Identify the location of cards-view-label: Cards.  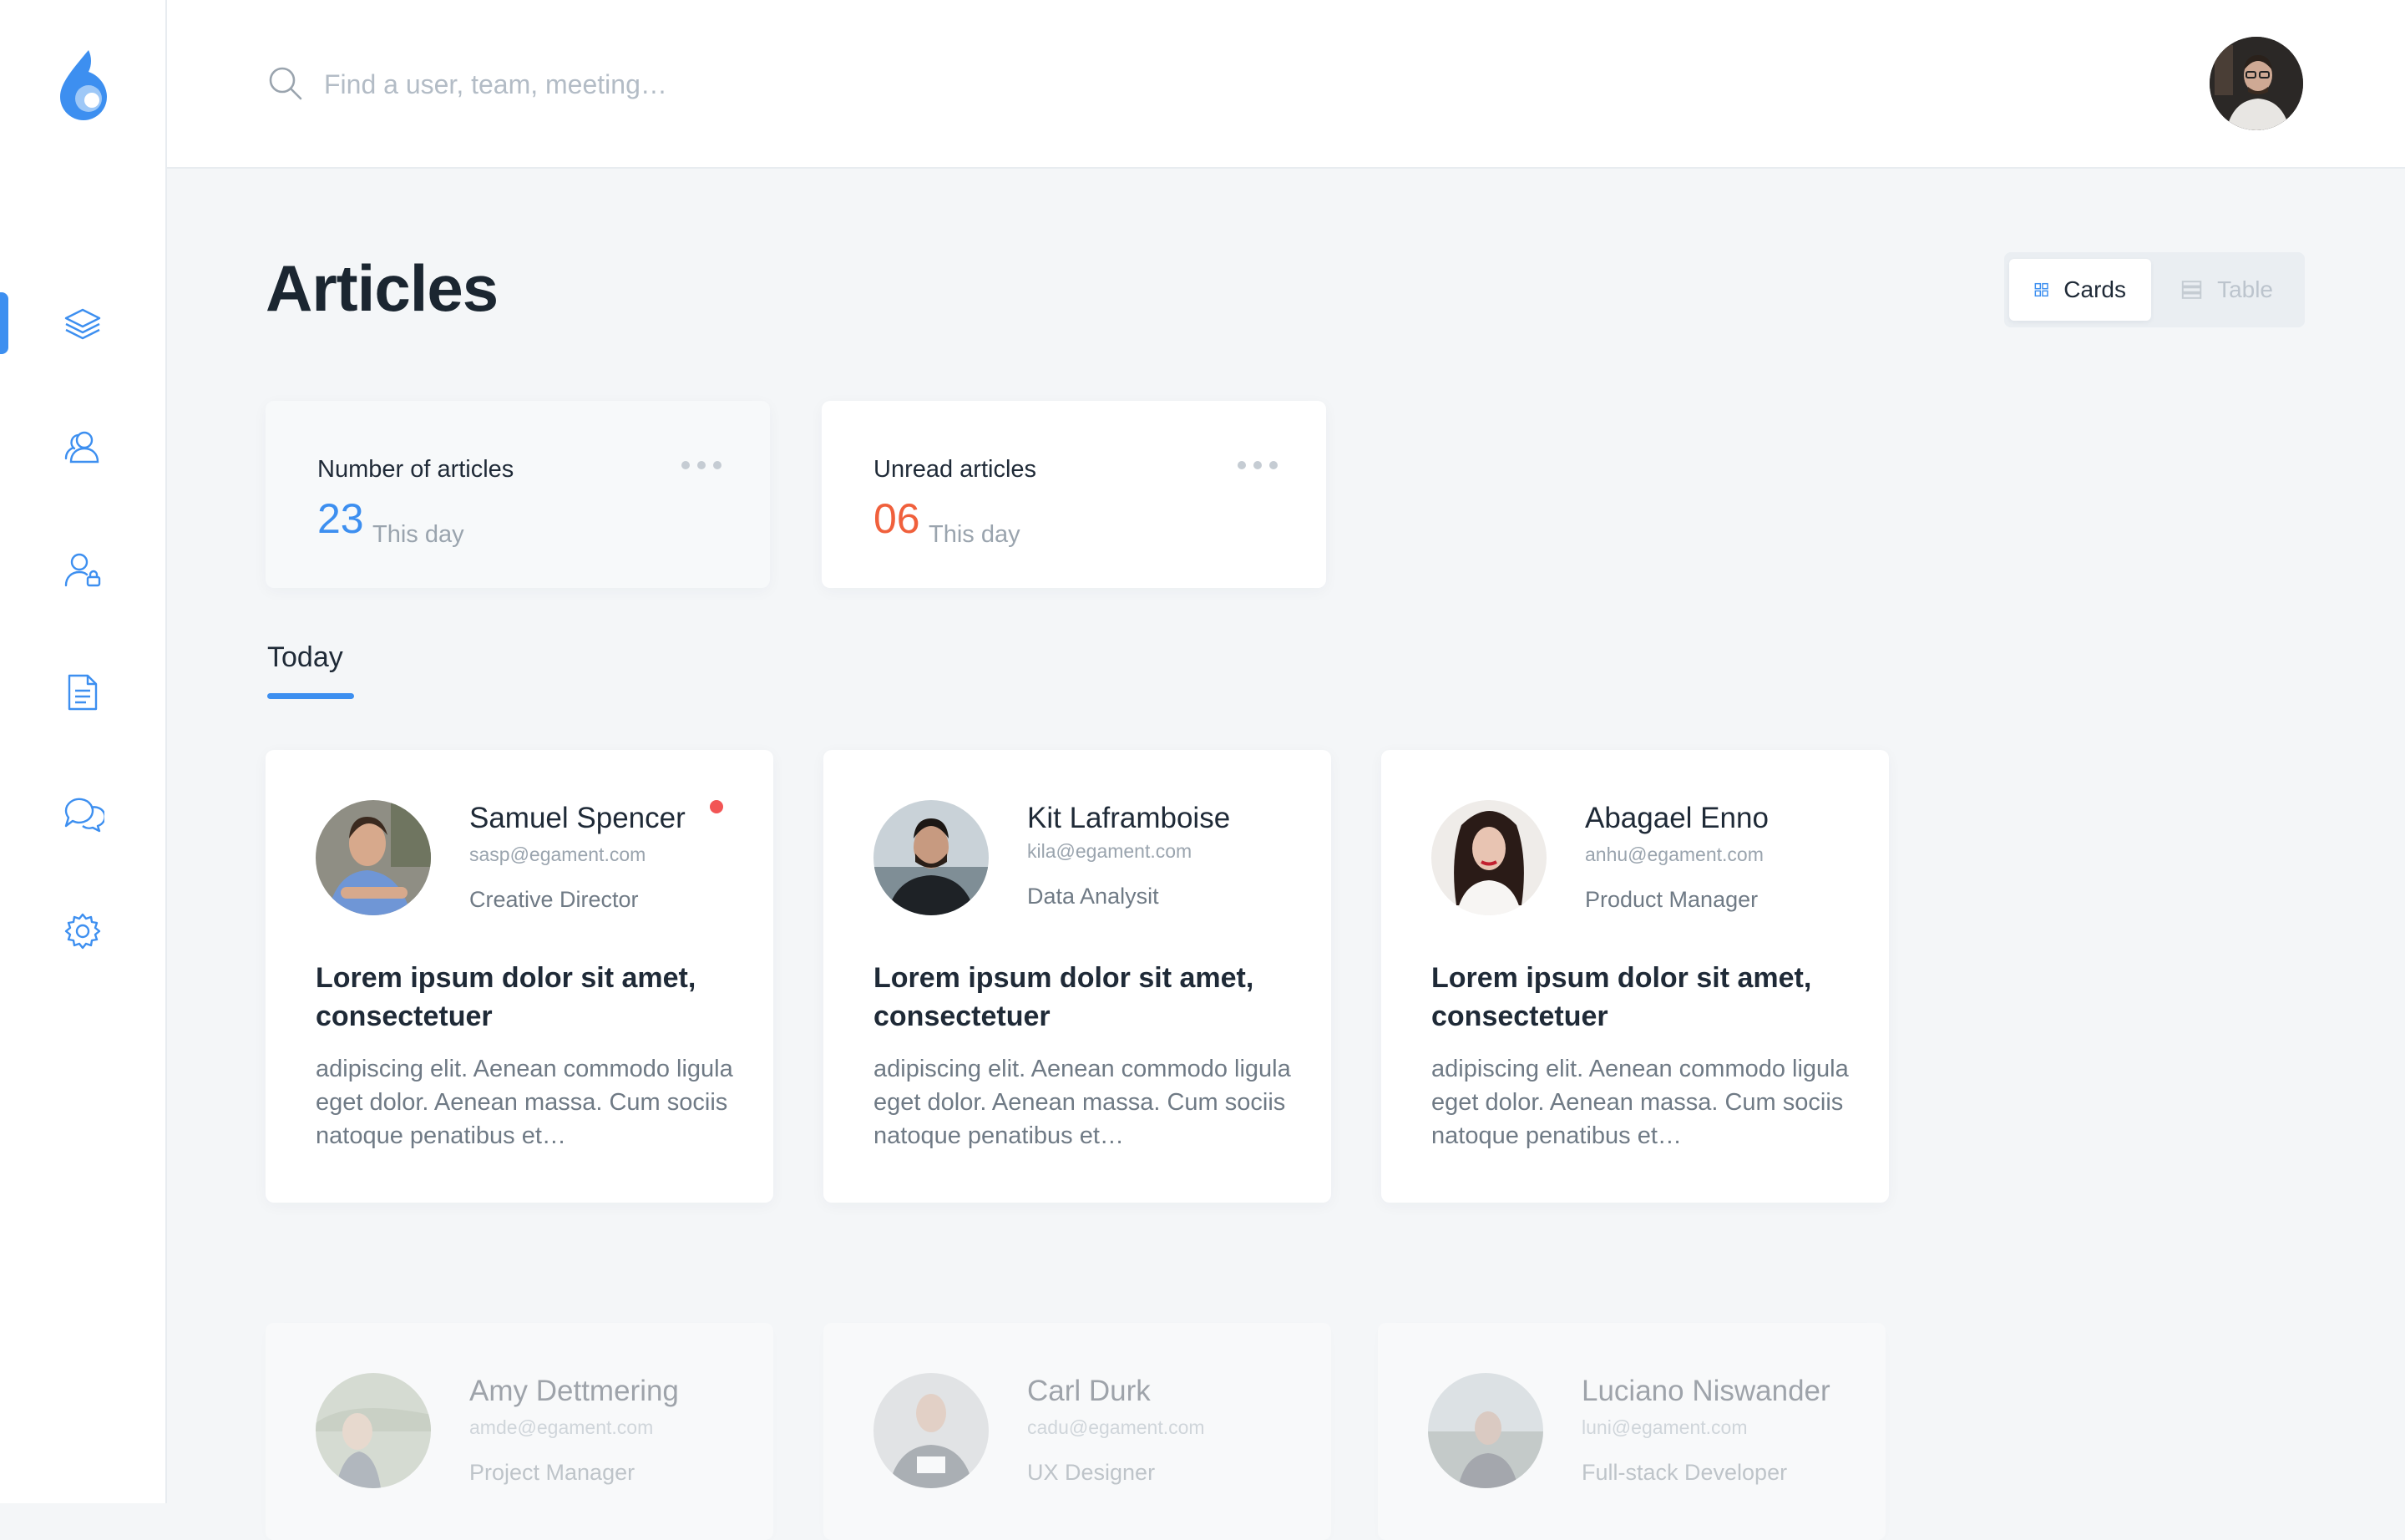
(2094, 289).